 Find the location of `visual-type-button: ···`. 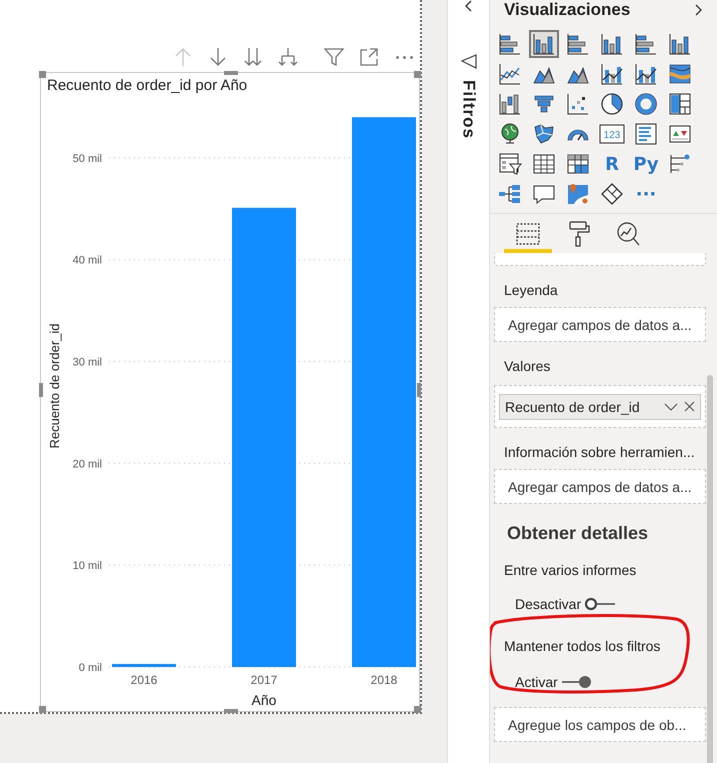

visual-type-button: ··· is located at coordinates (646, 194).